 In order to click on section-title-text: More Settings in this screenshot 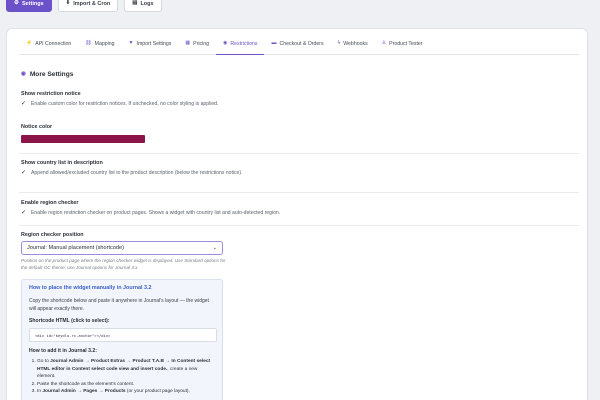, I will do `click(51, 74)`.